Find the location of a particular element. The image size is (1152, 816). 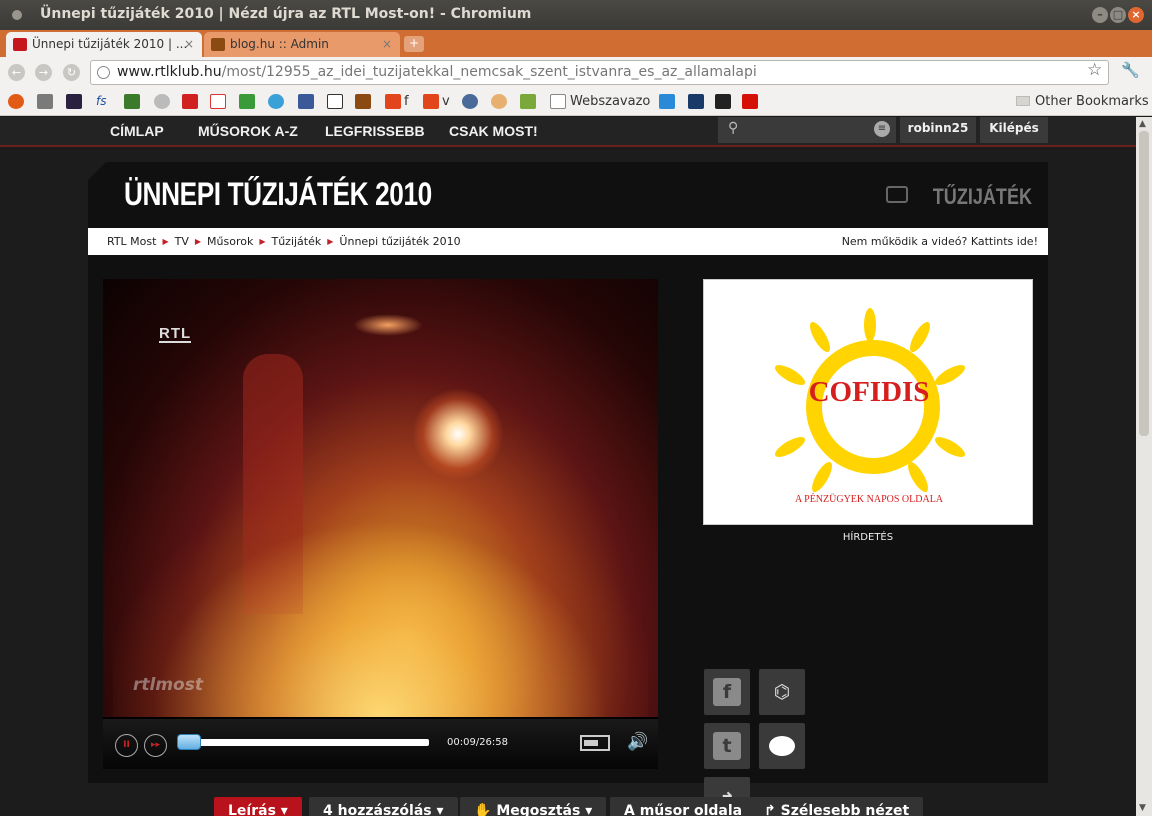

video-firework is located at coordinates (458, 434).